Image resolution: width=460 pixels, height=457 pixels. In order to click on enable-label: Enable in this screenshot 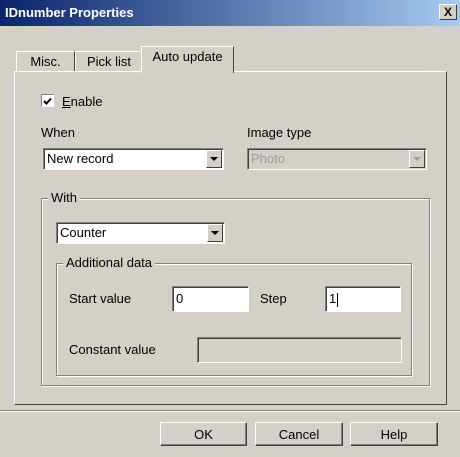, I will do `click(82, 101)`.